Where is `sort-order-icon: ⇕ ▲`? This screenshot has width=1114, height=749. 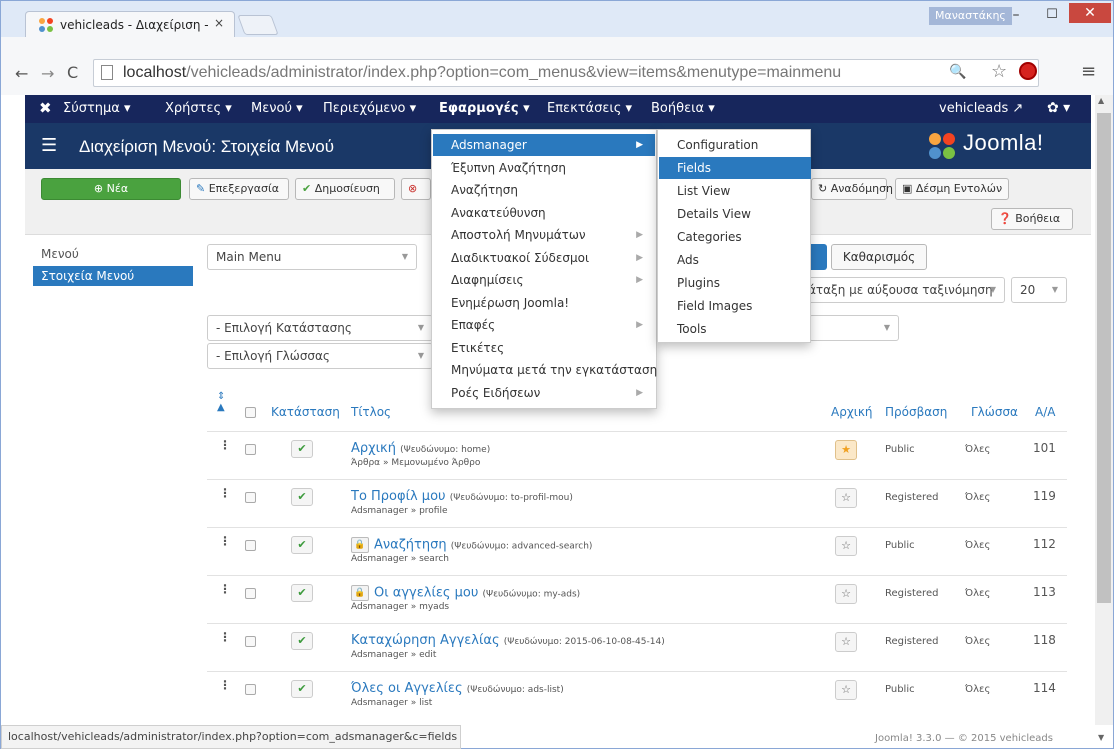 sort-order-icon: ⇕ ▲ is located at coordinates (221, 402).